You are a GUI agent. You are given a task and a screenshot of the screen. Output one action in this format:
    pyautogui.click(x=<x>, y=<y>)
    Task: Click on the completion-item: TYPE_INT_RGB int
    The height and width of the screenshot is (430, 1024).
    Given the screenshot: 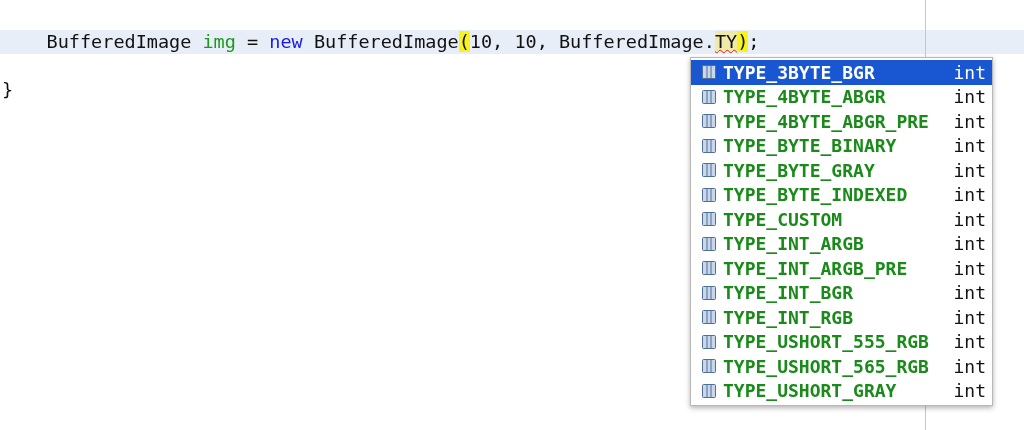 What is the action you would take?
    pyautogui.click(x=841, y=317)
    